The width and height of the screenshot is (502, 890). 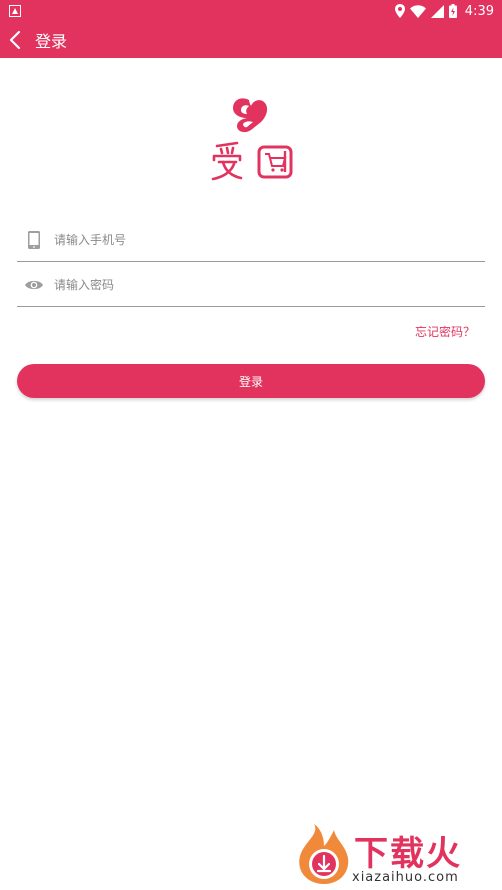 What do you see at coordinates (15, 11) in the screenshot?
I see `notification-icon` at bounding box center [15, 11].